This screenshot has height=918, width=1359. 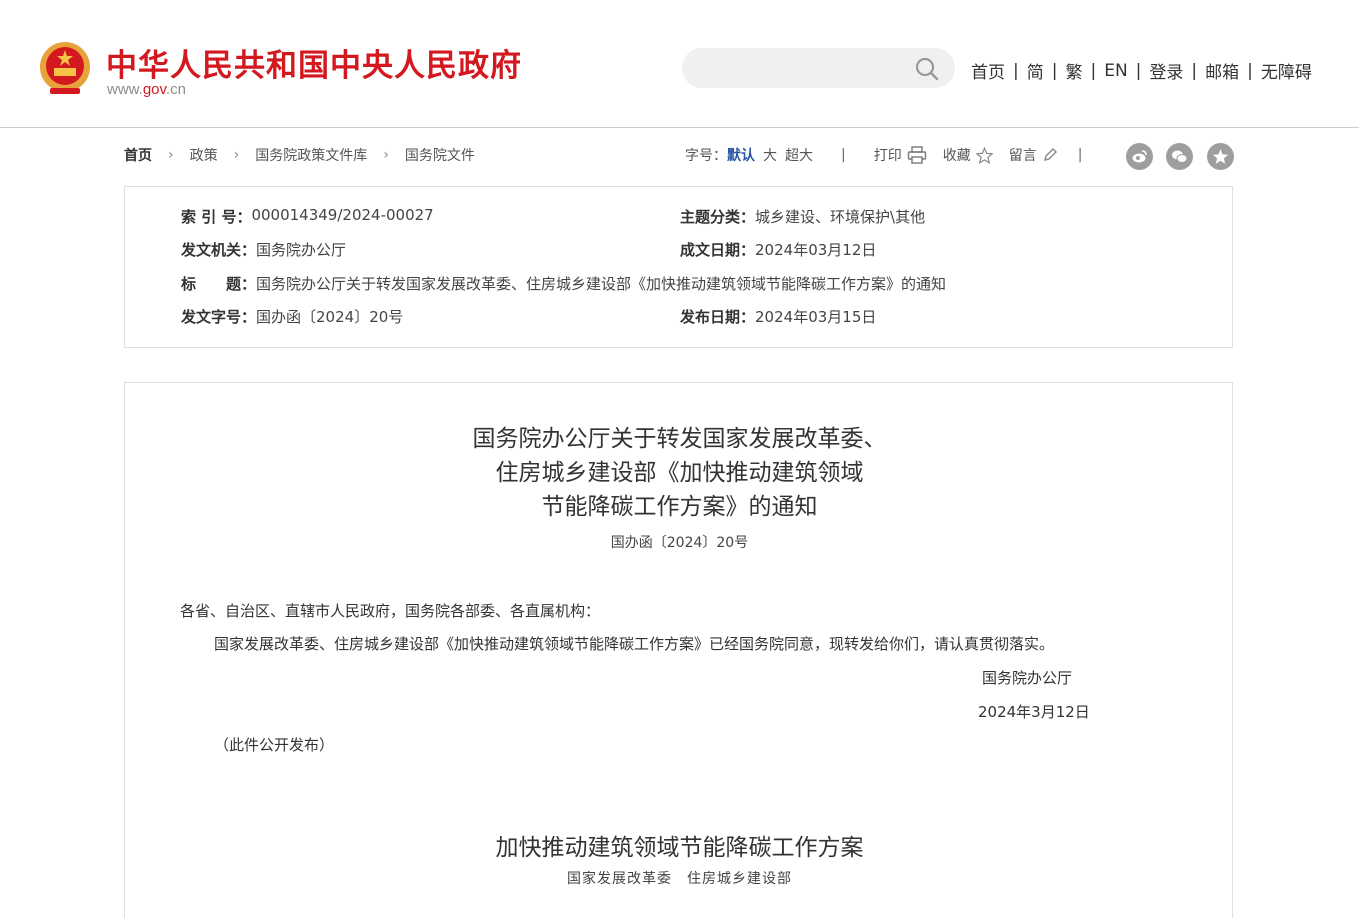 What do you see at coordinates (887, 156) in the screenshot?
I see `print-label: 打印` at bounding box center [887, 156].